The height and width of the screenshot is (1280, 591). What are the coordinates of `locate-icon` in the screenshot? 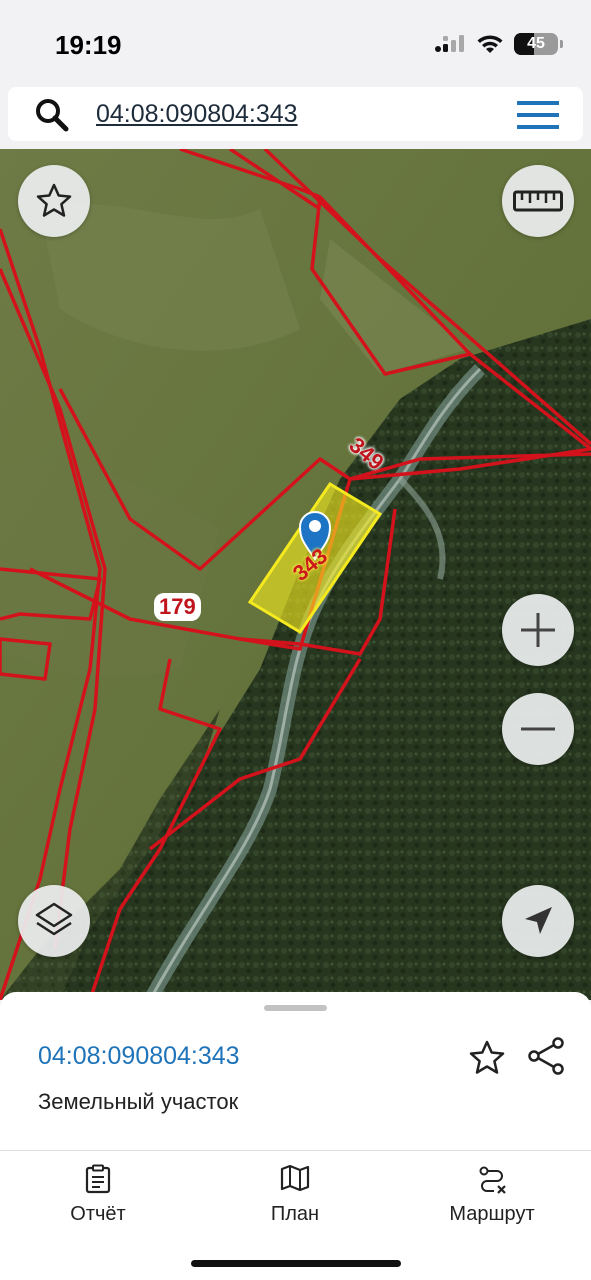 It's located at (538, 920).